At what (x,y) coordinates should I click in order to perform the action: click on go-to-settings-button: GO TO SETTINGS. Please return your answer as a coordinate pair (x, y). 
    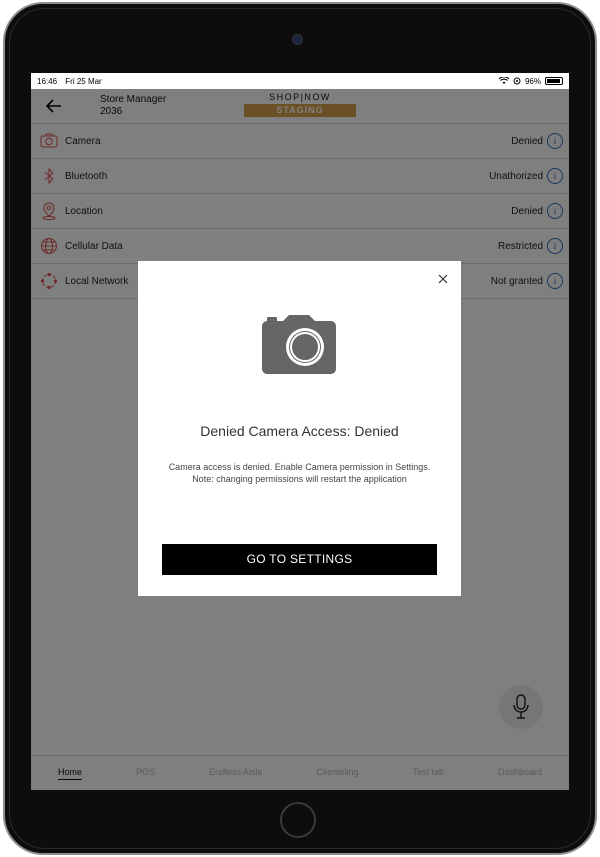
    Looking at the image, I should click on (299, 559).